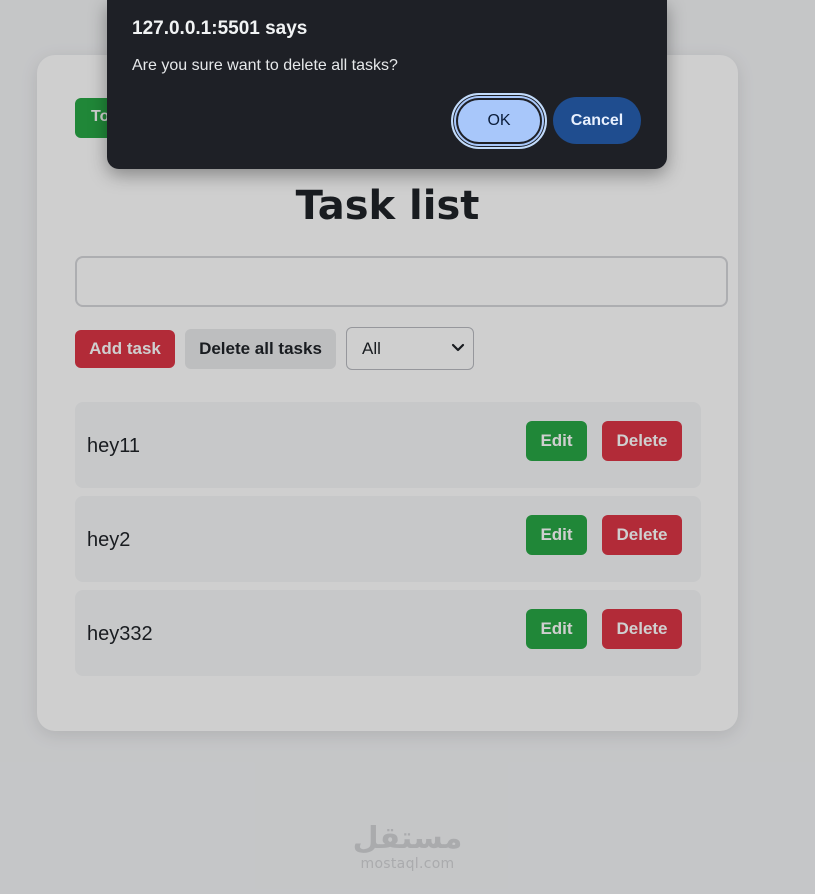 The height and width of the screenshot is (894, 815). Describe the element at coordinates (265, 65) in the screenshot. I see `dialog-message: Are you sure want to delete all tasks?` at that location.